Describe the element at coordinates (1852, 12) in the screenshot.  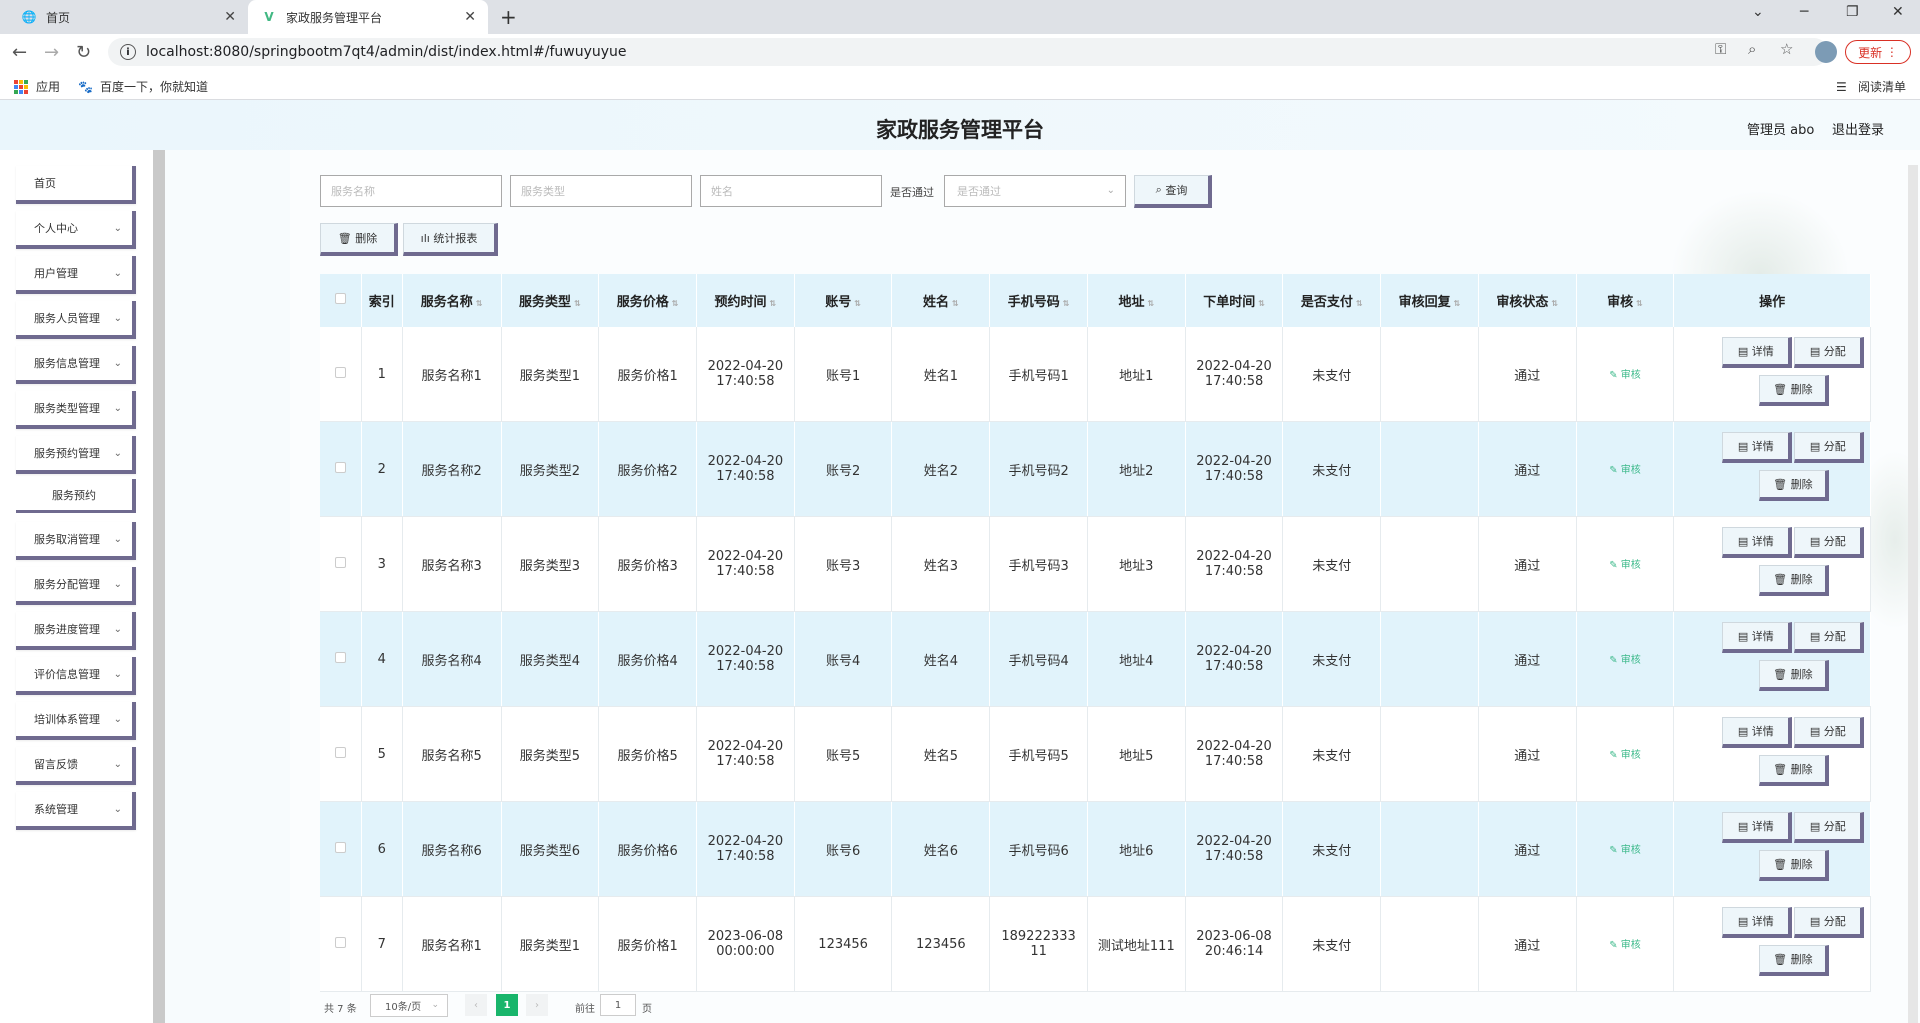
I see `restore-icon: ❐` at that location.